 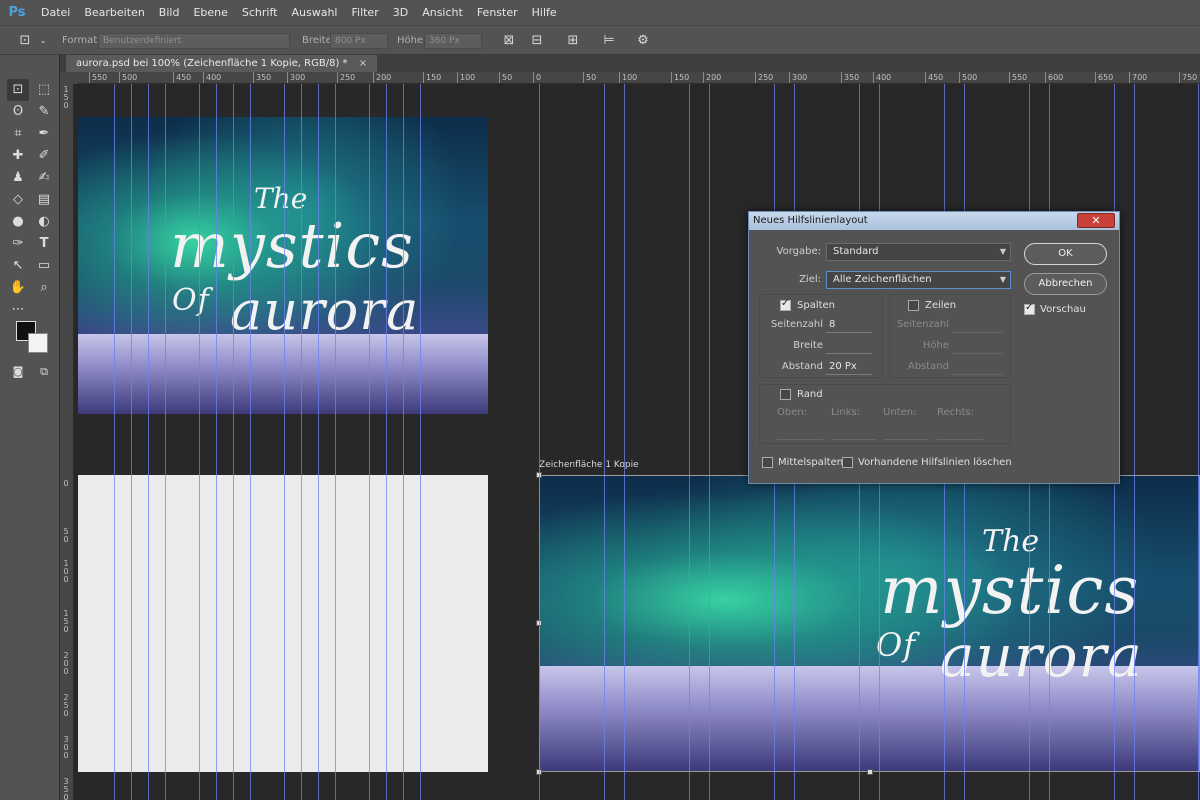 What do you see at coordinates (936, 77) in the screenshot?
I see `ruler-label: 450` at bounding box center [936, 77].